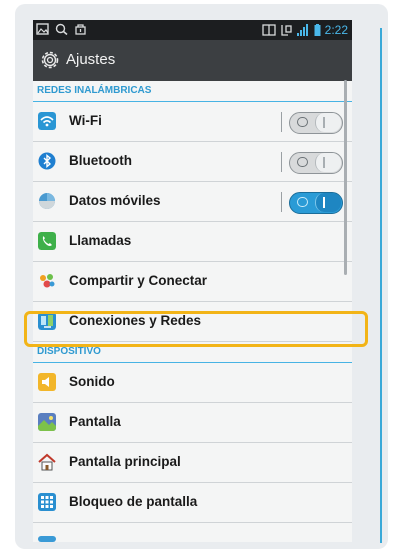 Image resolution: width=397 pixels, height=559 pixels. I want to click on settings-item-sound: Sonido, so click(192, 383).